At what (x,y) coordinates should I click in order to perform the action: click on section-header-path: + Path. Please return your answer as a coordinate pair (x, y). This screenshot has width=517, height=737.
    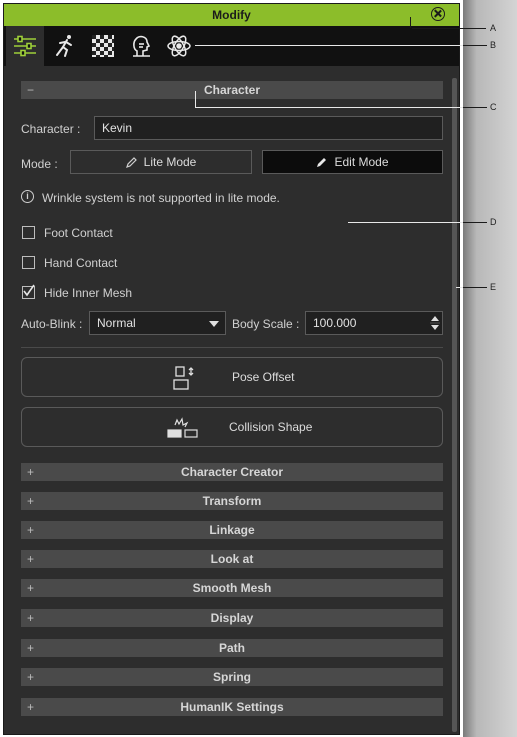
    Looking at the image, I should click on (232, 648).